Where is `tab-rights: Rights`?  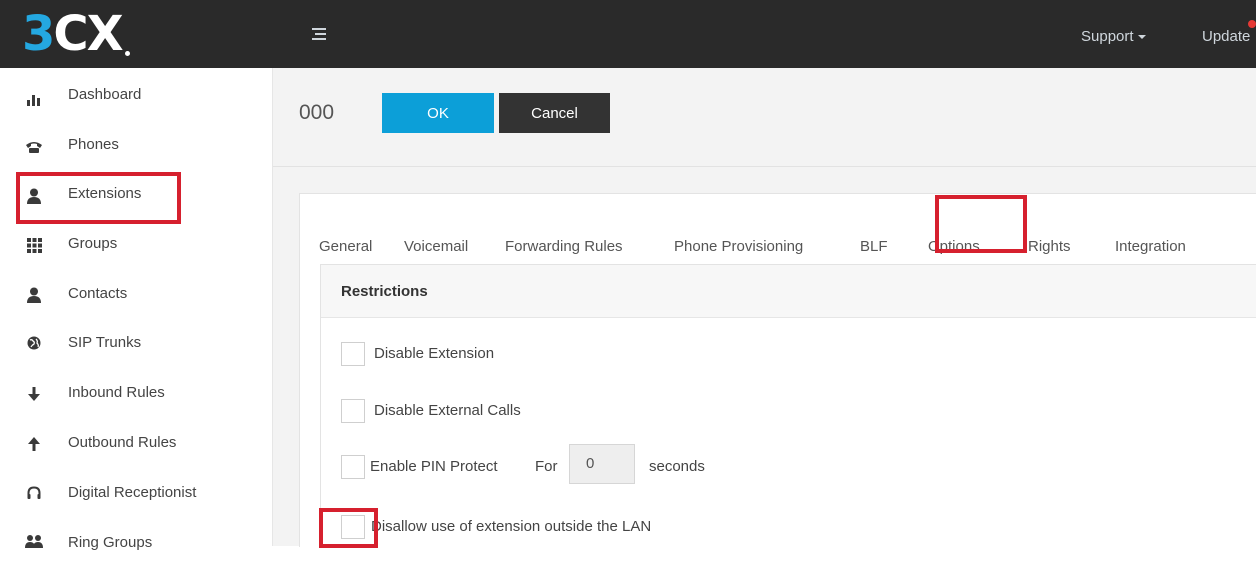
tab-rights: Rights is located at coordinates (1049, 246).